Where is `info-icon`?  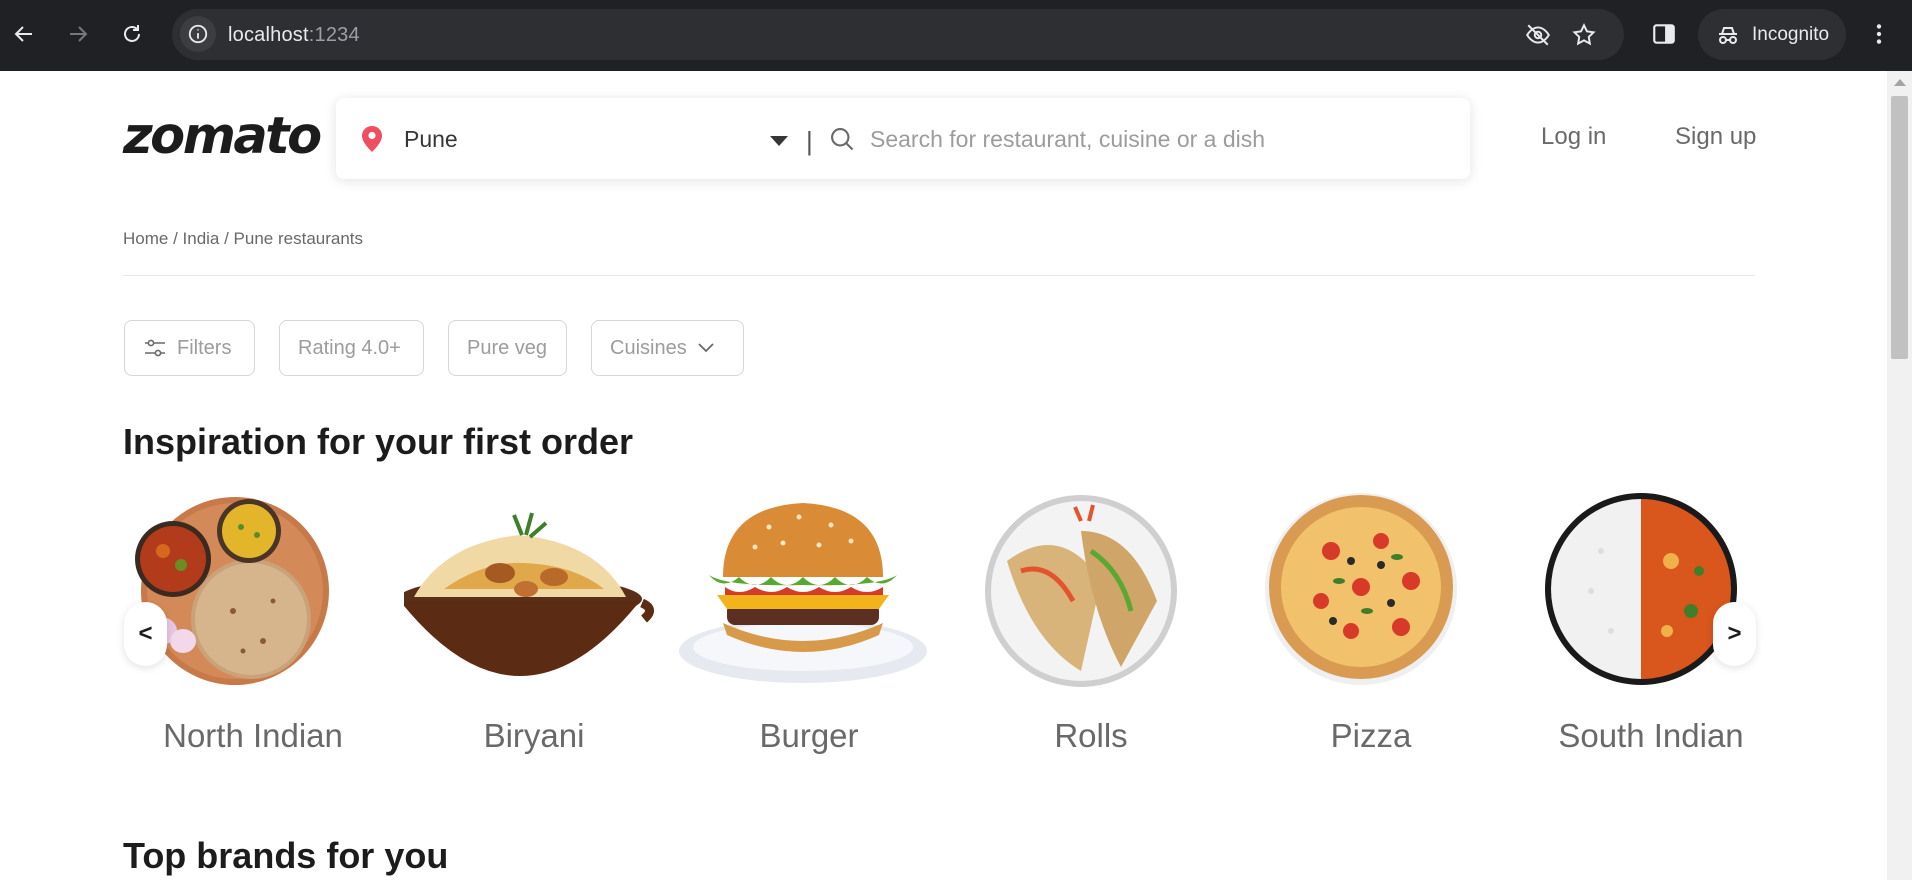
info-icon is located at coordinates (198, 34).